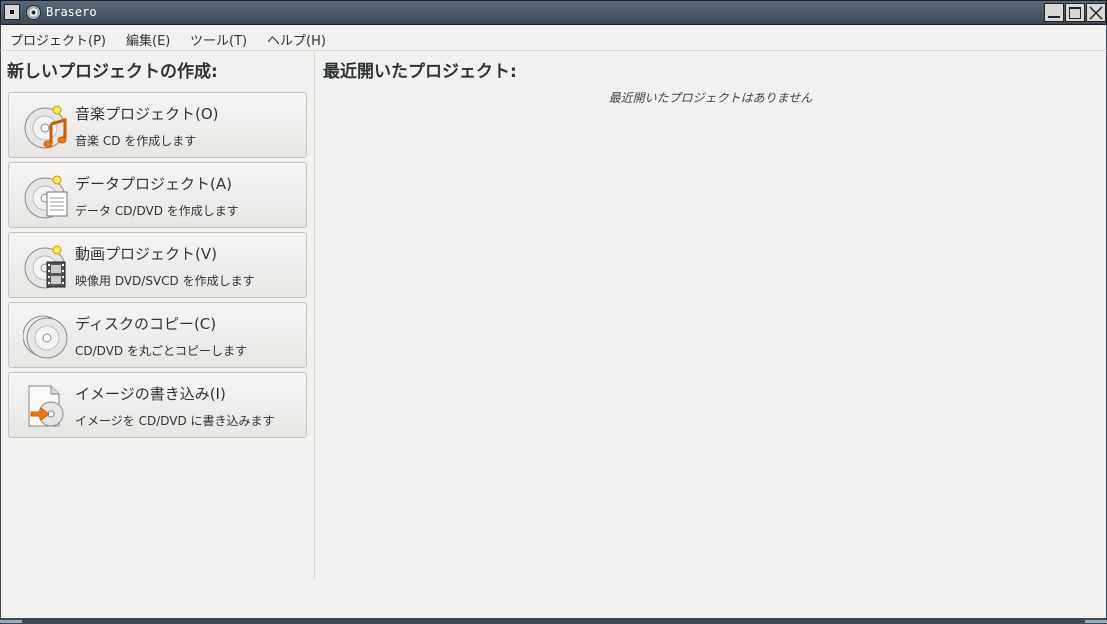  What do you see at coordinates (136, 141) in the screenshot?
I see `audio-project-desc: 音楽 CD を作成します` at bounding box center [136, 141].